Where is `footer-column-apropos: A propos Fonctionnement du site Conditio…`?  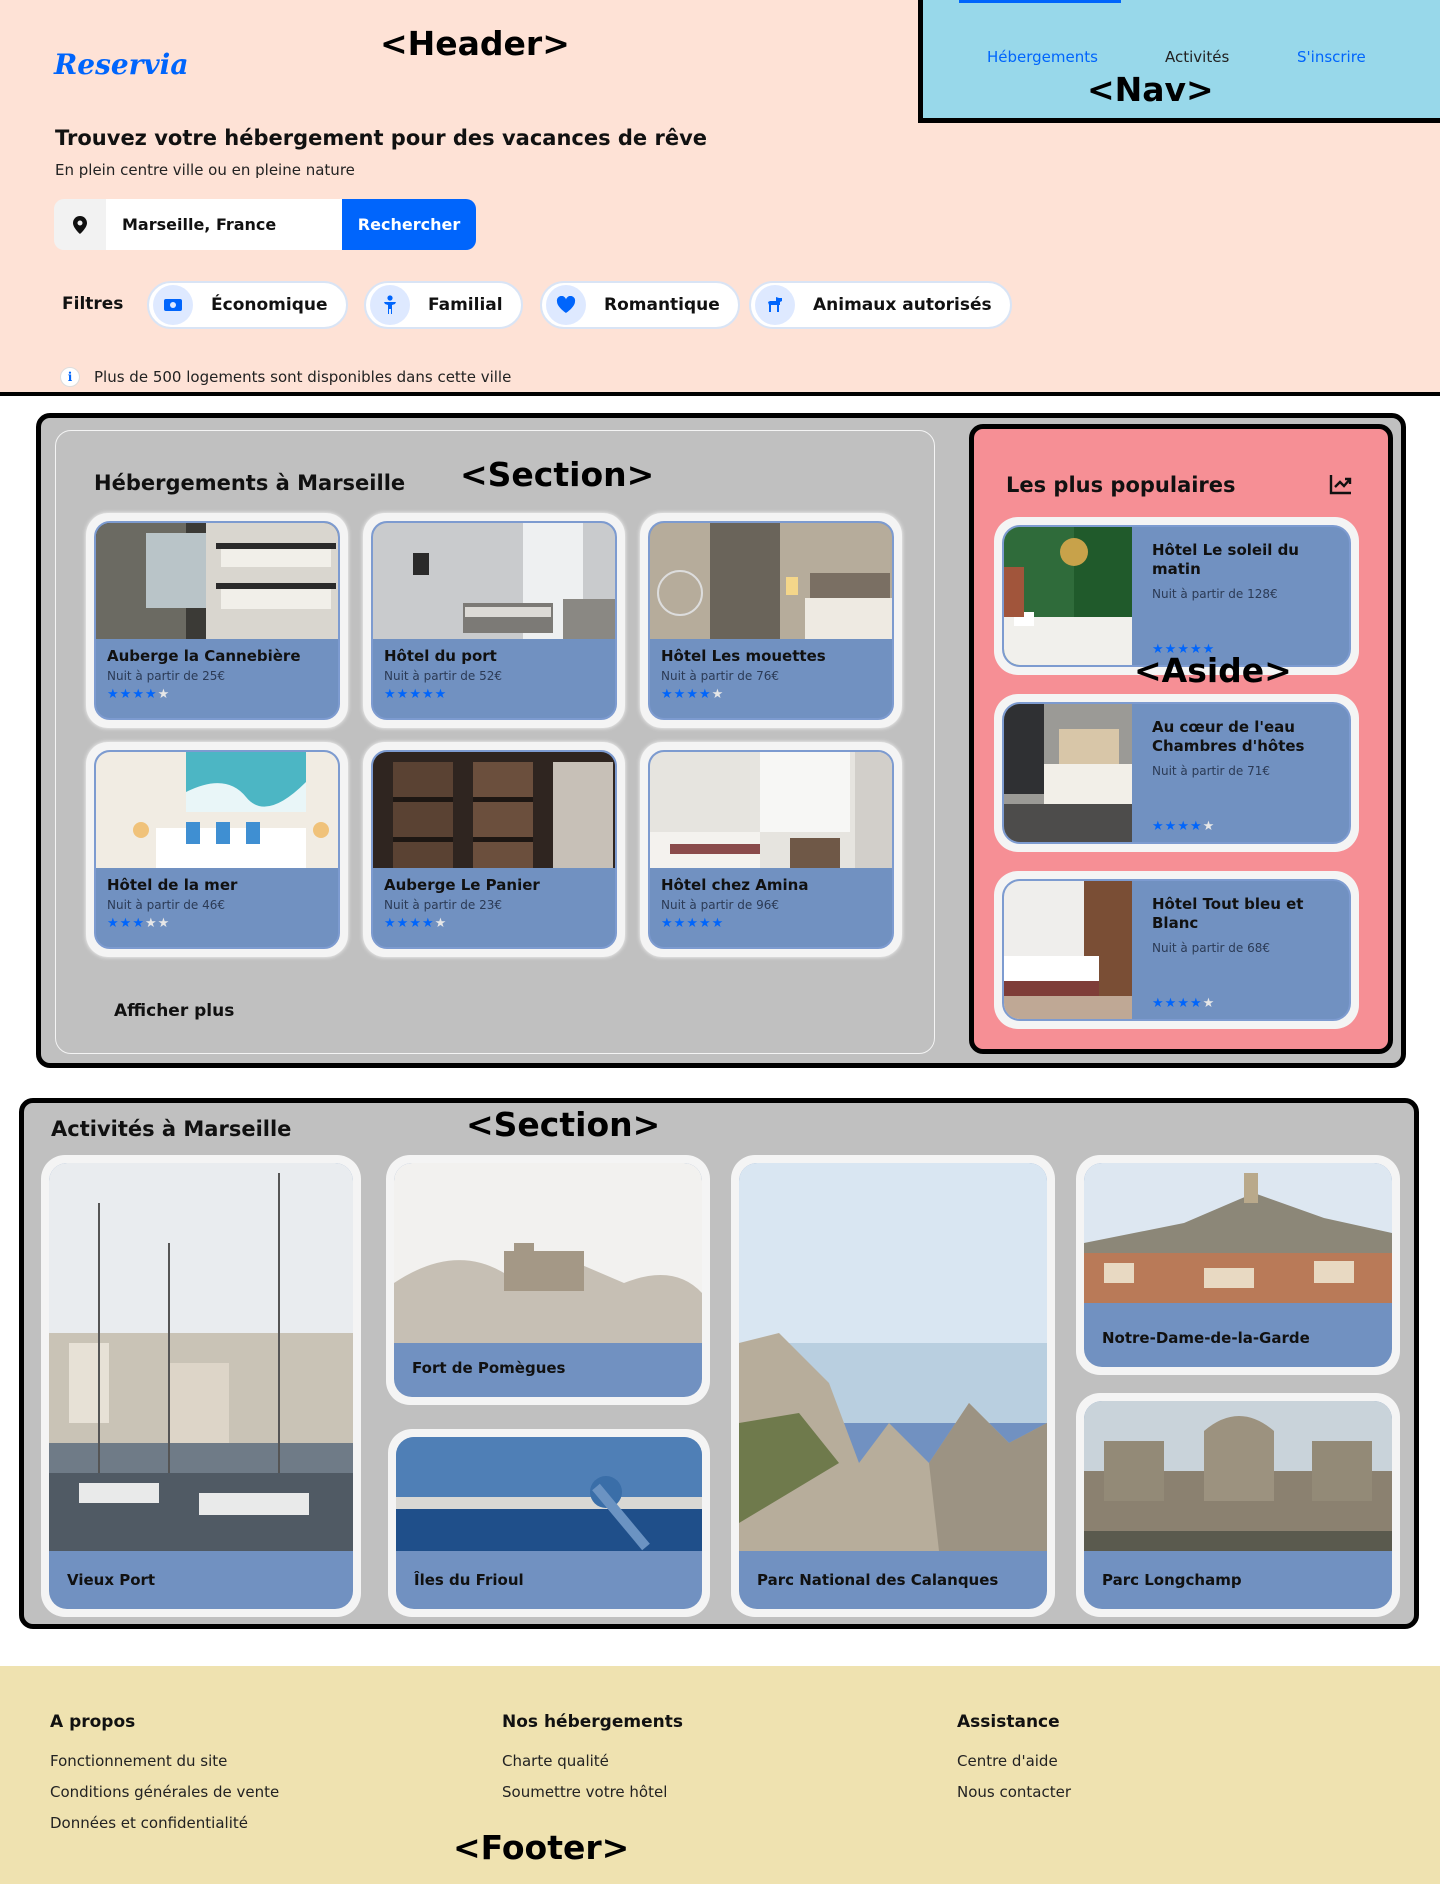
footer-column-apropos: A propos Fonctionnement du site Conditio… is located at coordinates (164, 1778).